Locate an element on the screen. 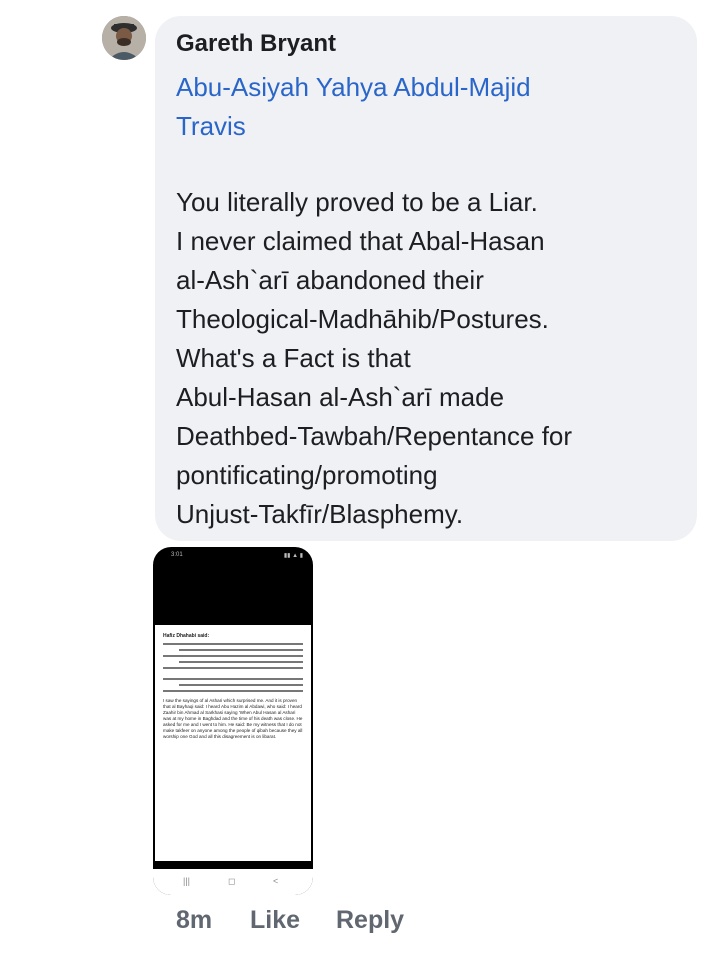 This screenshot has width=720, height=958. status-time: 3:01 is located at coordinates (177, 555).